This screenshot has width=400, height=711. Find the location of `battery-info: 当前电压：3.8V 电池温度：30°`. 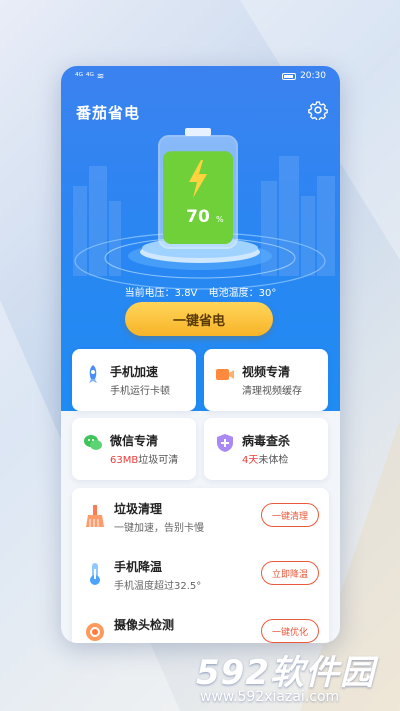

battery-info: 当前电压：3.8V 电池温度：30° is located at coordinates (200, 291).